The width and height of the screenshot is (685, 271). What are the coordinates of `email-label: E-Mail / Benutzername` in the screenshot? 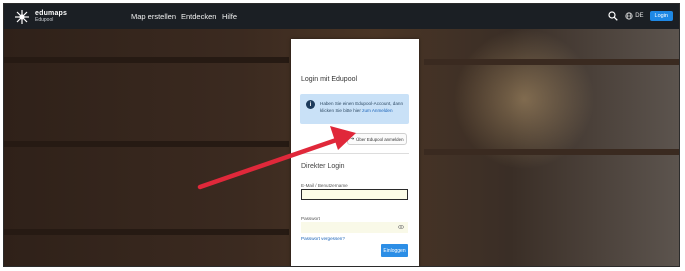 It's located at (324, 185).